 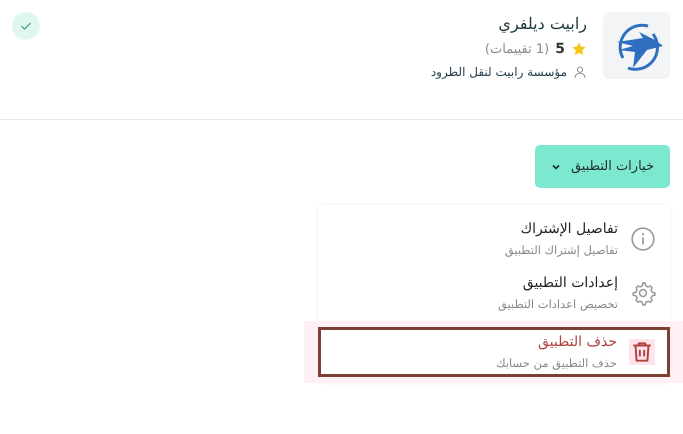 I want to click on app-name: رابيت ديلفري, so click(x=542, y=23).